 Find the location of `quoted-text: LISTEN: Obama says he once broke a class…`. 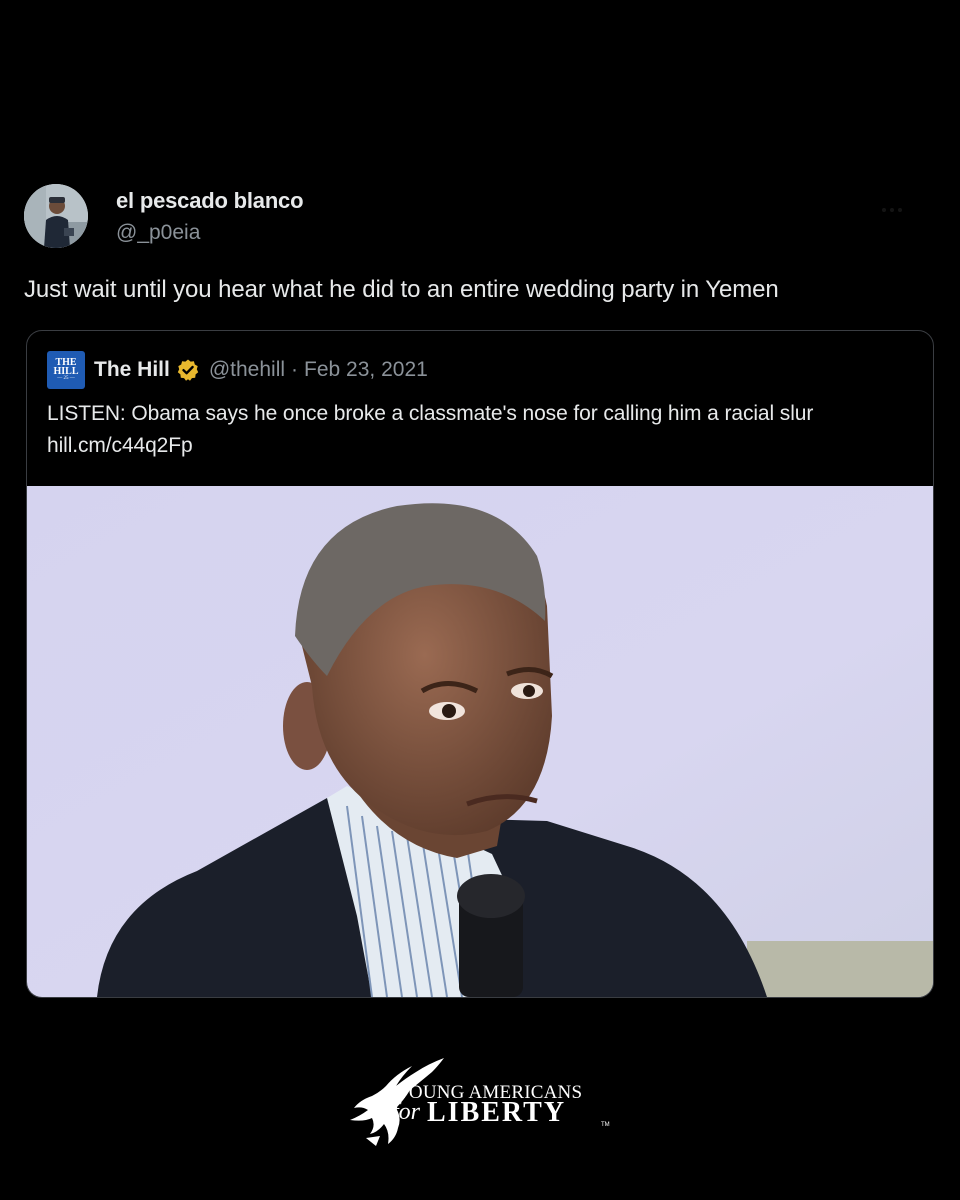

quoted-text: LISTEN: Obama says he once broke a class… is located at coordinates (430, 429).